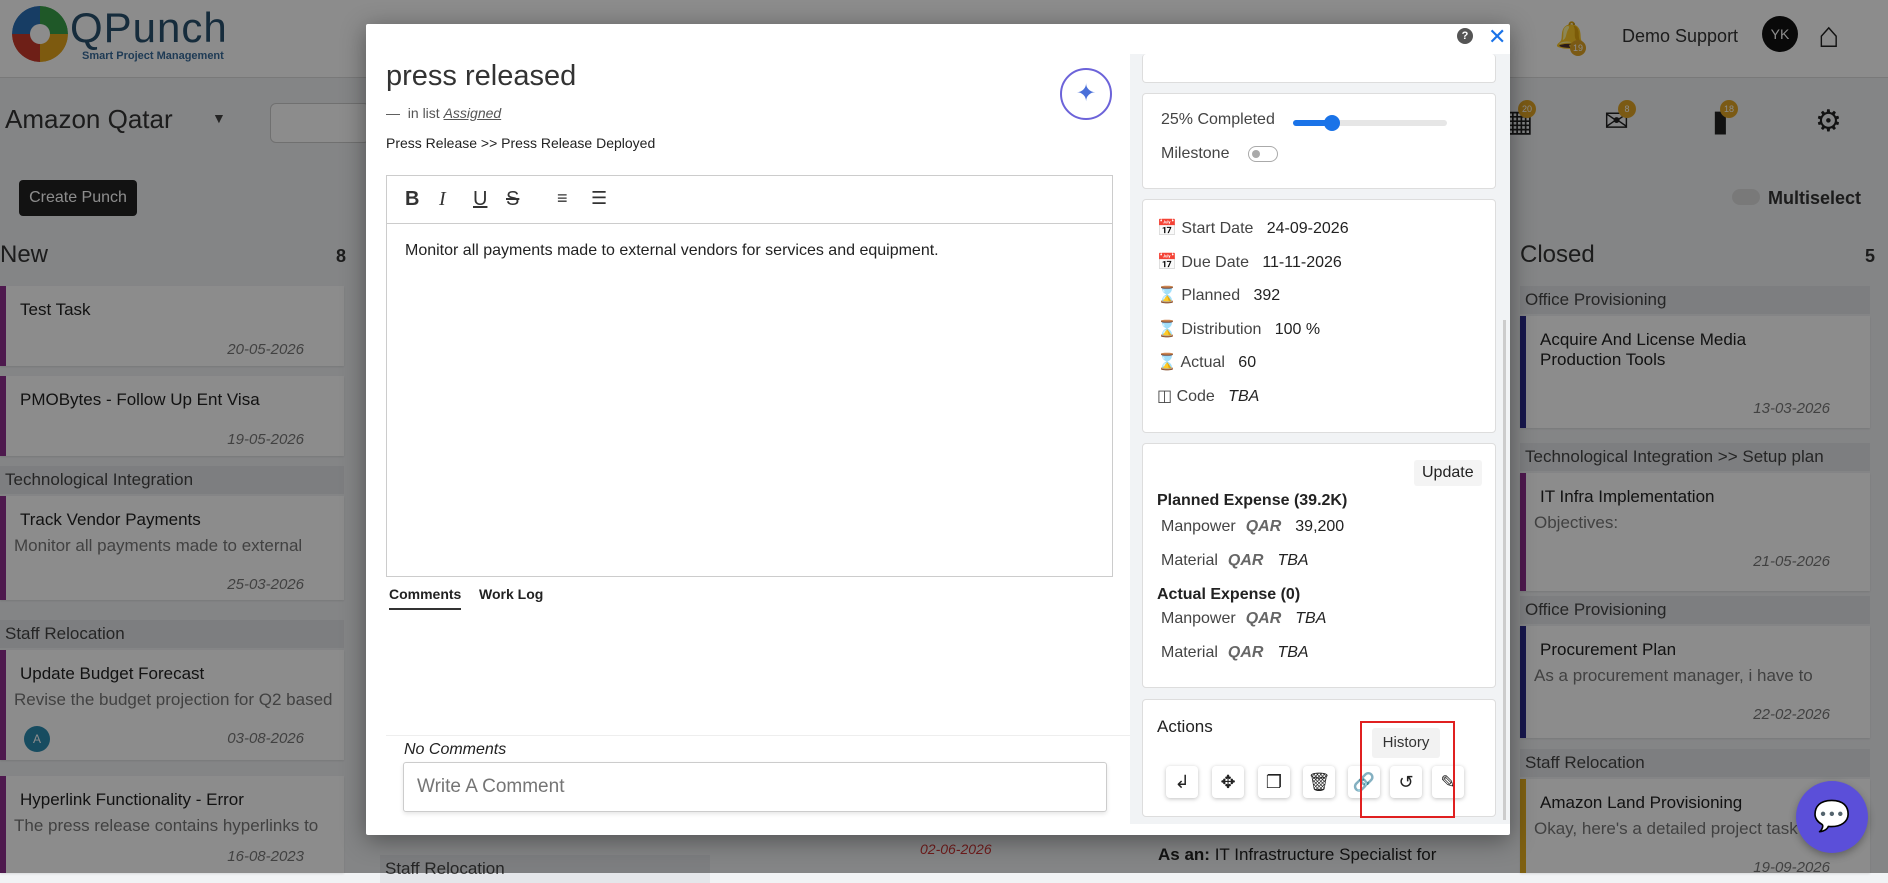 The width and height of the screenshot is (1888, 883). What do you see at coordinates (1165, 396) in the screenshot?
I see `basket-icon: ◫` at bounding box center [1165, 396].